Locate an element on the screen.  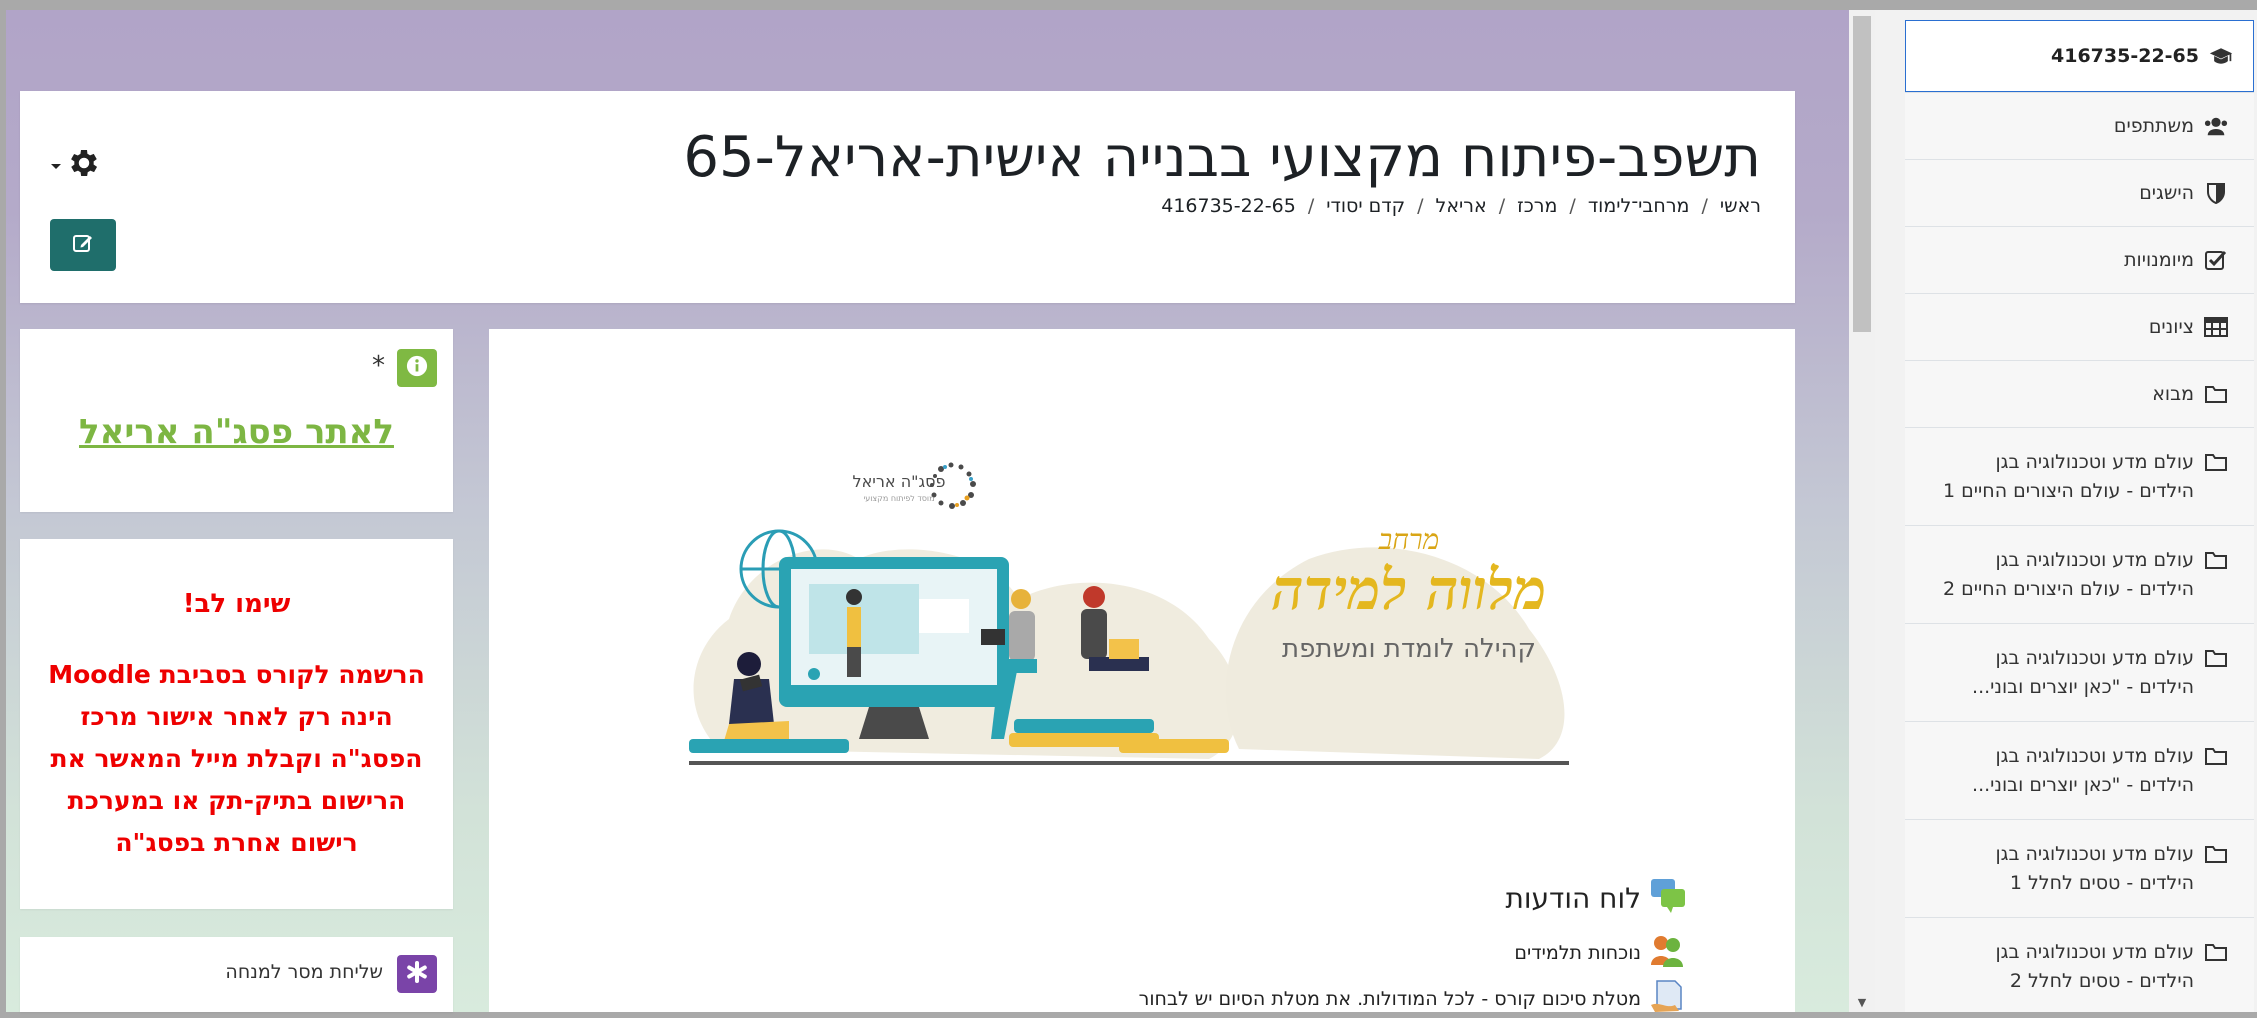
message-badge is located at coordinates (417, 974).